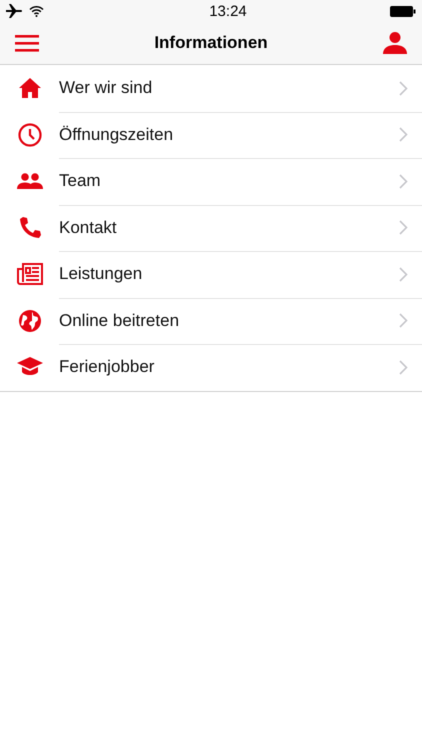  Describe the element at coordinates (106, 88) in the screenshot. I see `item-label: Wer wir sind` at that location.